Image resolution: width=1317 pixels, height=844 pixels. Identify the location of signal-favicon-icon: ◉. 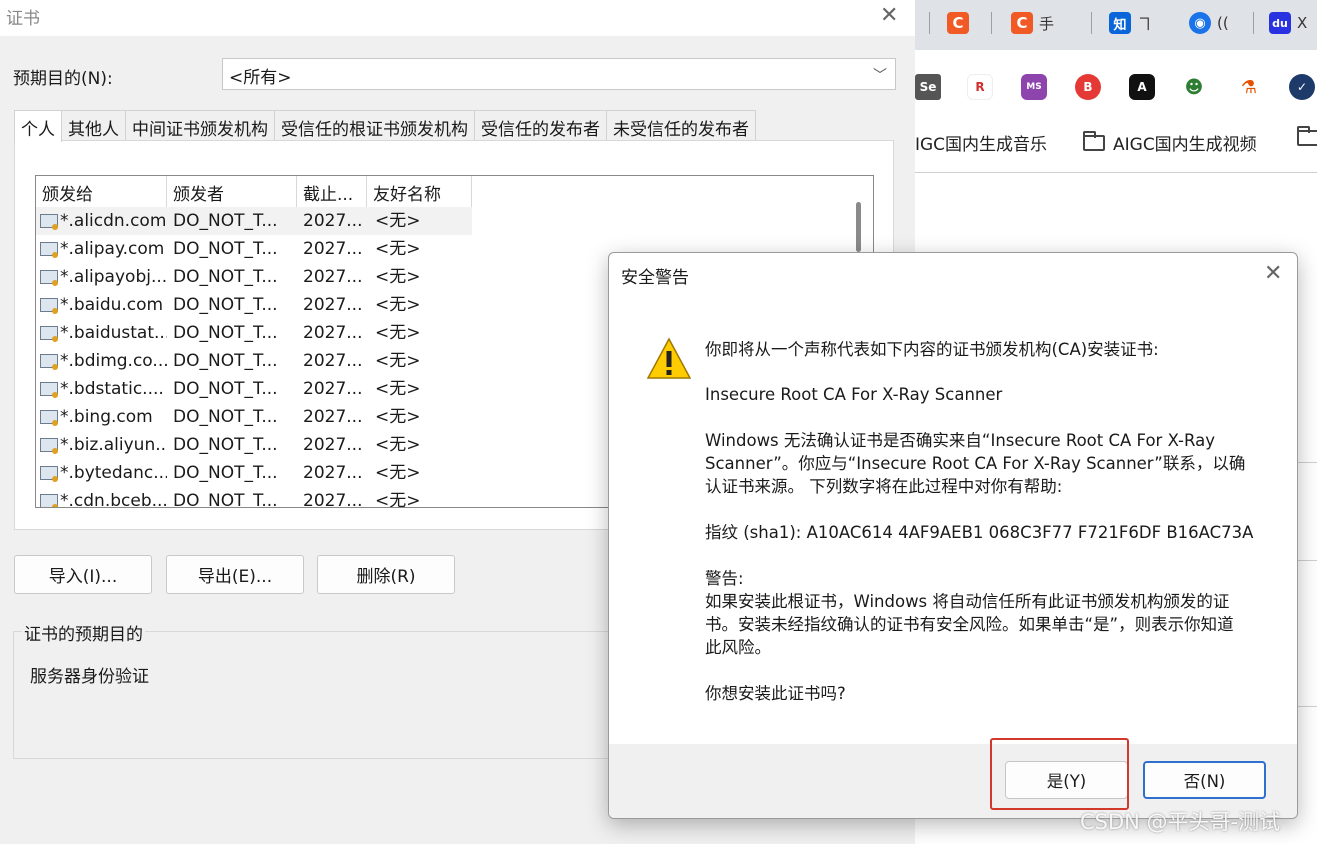
(1200, 23).